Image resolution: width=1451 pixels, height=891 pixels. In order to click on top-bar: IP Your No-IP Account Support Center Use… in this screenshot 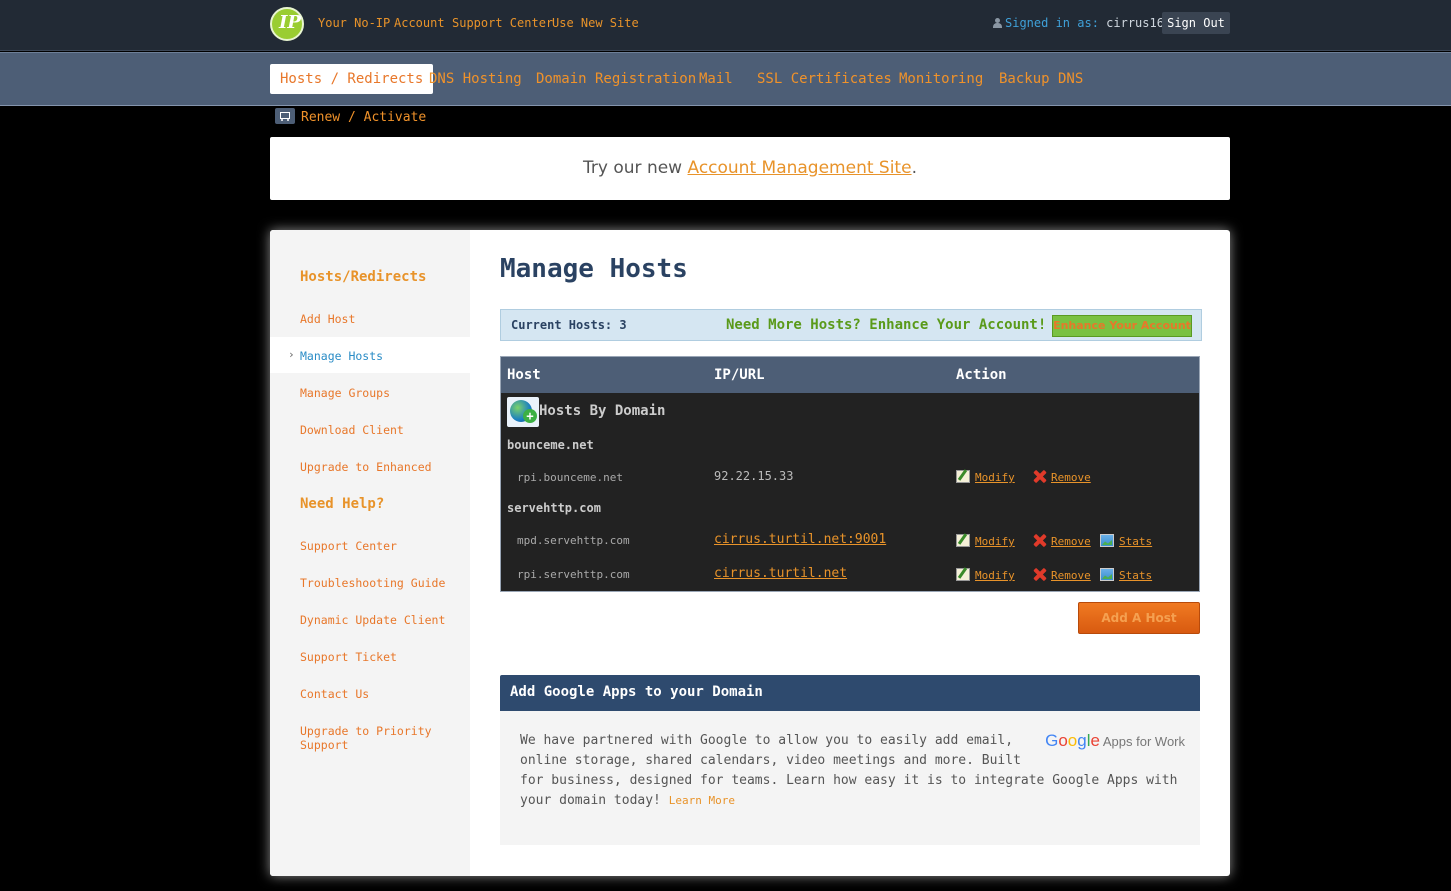, I will do `click(725, 25)`.